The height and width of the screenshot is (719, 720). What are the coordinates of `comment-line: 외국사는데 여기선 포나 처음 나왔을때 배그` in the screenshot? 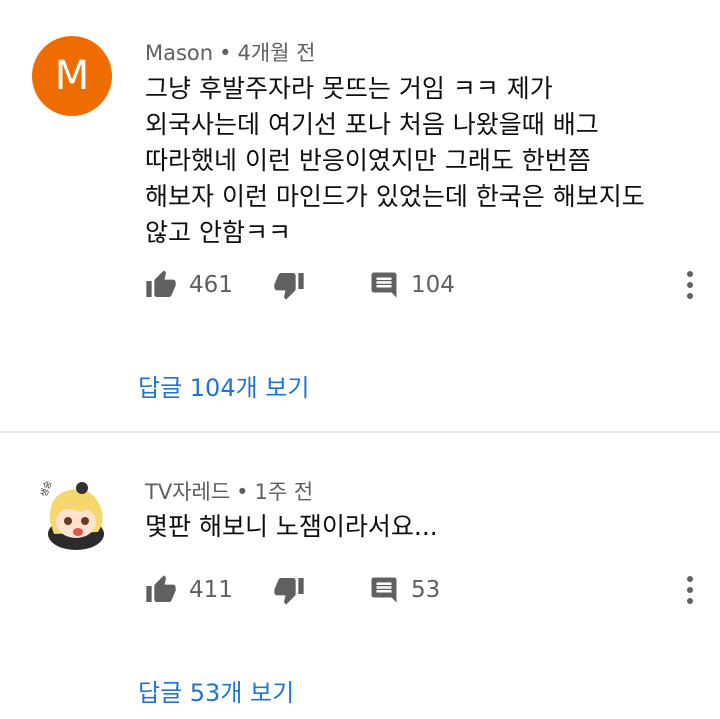 It's located at (372, 124).